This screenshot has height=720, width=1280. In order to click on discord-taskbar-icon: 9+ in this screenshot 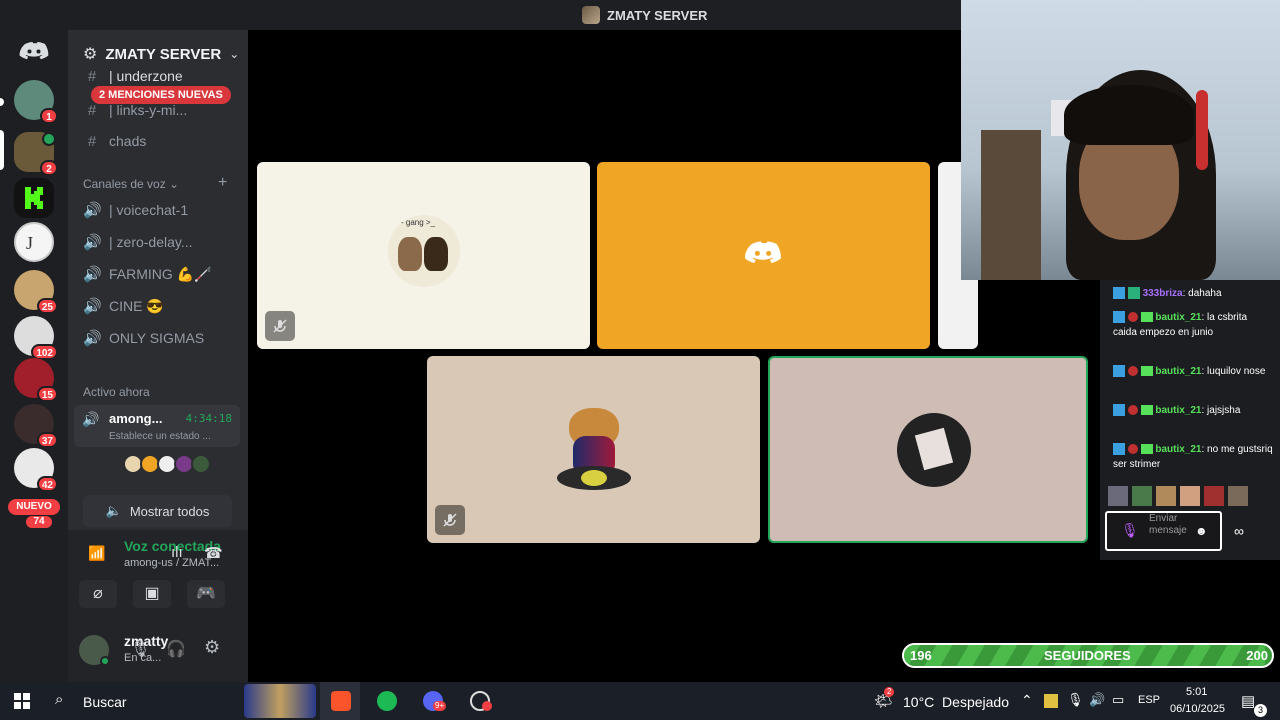, I will do `click(435, 701)`.